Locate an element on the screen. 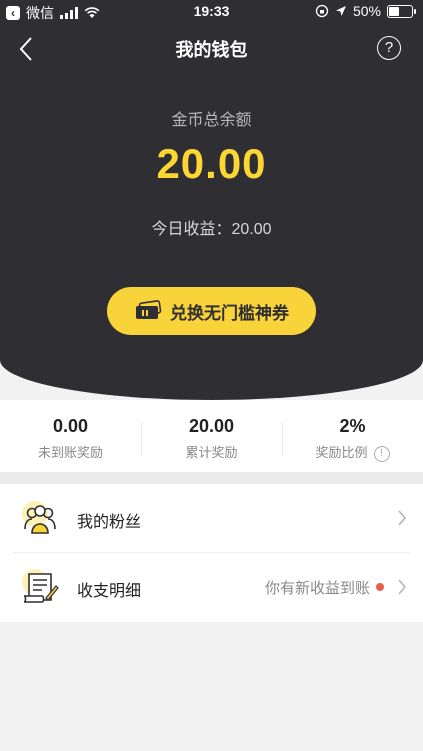  redeem-coupon-button: 兑换无门槛神券 is located at coordinates (211, 311).